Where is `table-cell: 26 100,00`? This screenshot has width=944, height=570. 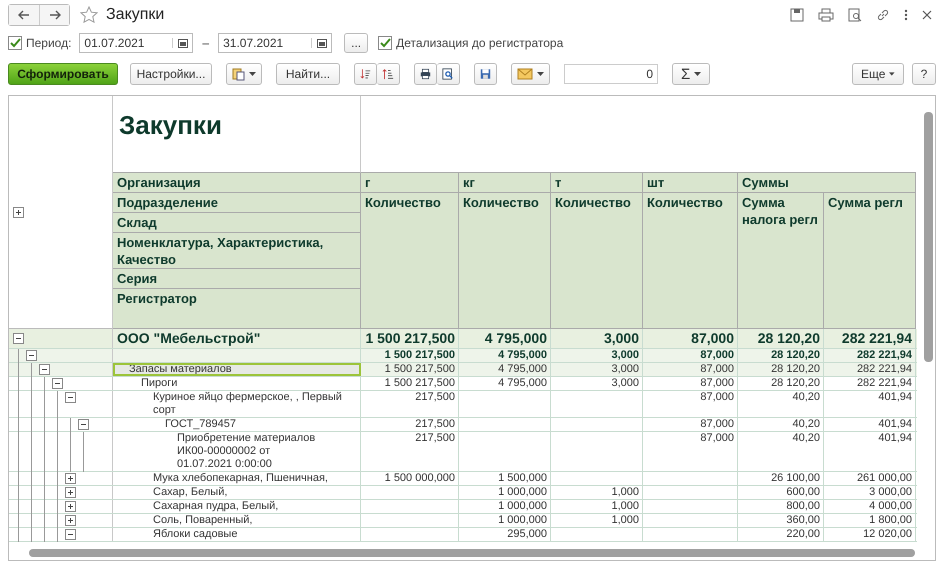 table-cell: 26 100,00 is located at coordinates (795, 478).